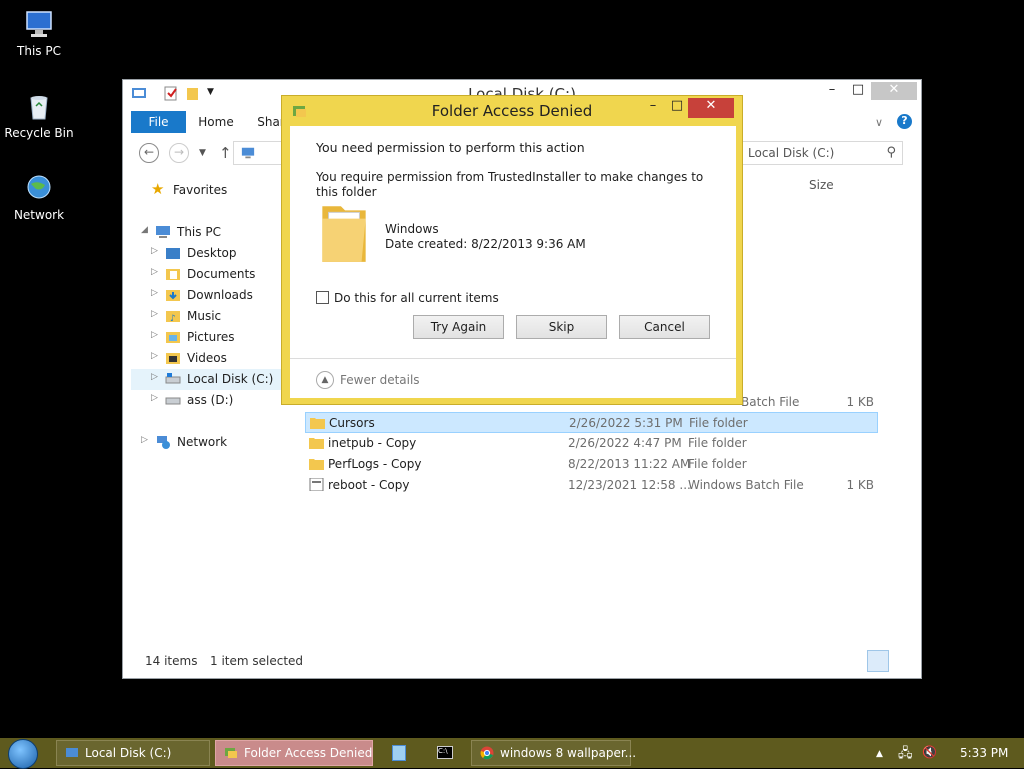  What do you see at coordinates (294, 753) in the screenshot?
I see `taskbar-button-dialog: Folder Access Denied` at bounding box center [294, 753].